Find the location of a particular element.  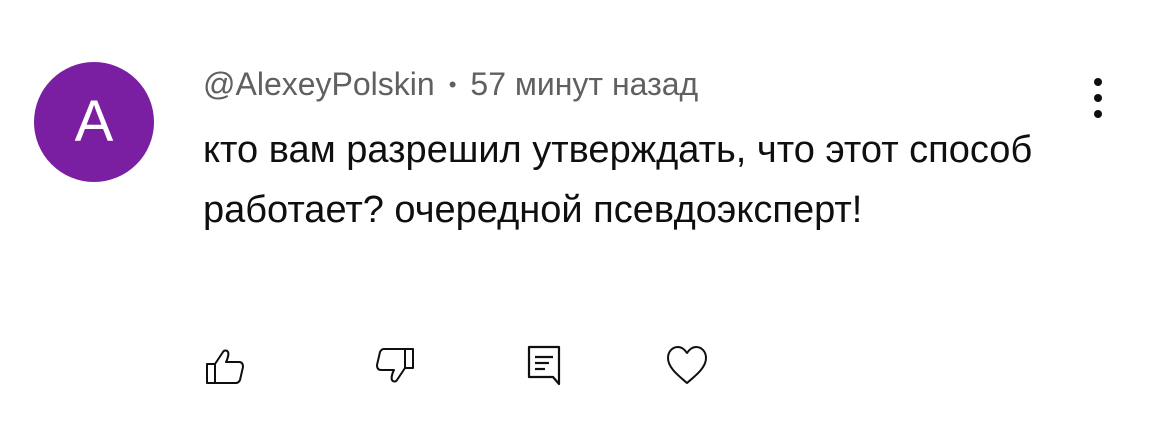

more-options-button is located at coordinates (1098, 98).